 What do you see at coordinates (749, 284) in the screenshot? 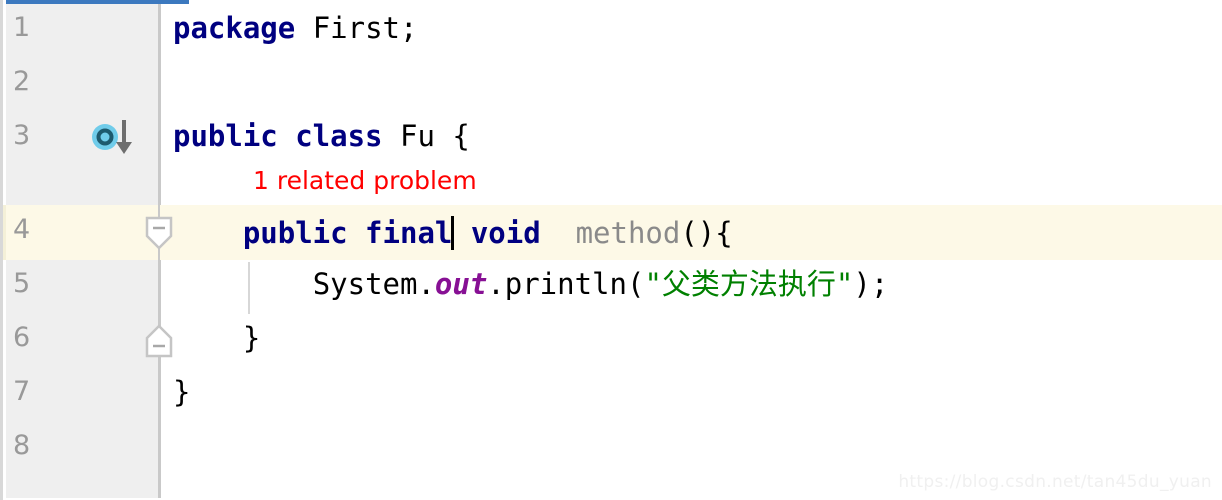
I see `token-string-literal: "父类方法执行"` at bounding box center [749, 284].